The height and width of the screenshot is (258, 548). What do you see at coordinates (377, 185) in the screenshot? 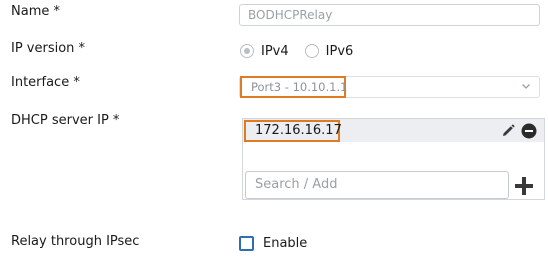
I see `search-add-input: Search / Add` at bounding box center [377, 185].